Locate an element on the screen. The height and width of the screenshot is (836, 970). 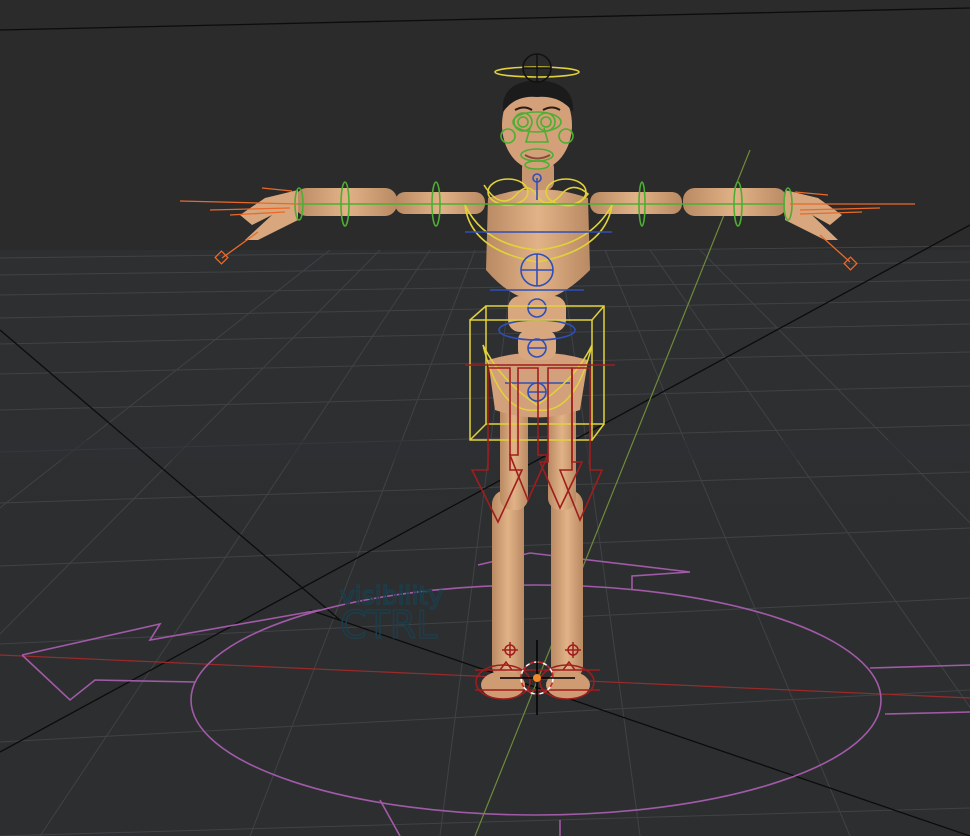
visibility-ctrl-label: visibility CTRL is located at coordinates (391, 614).